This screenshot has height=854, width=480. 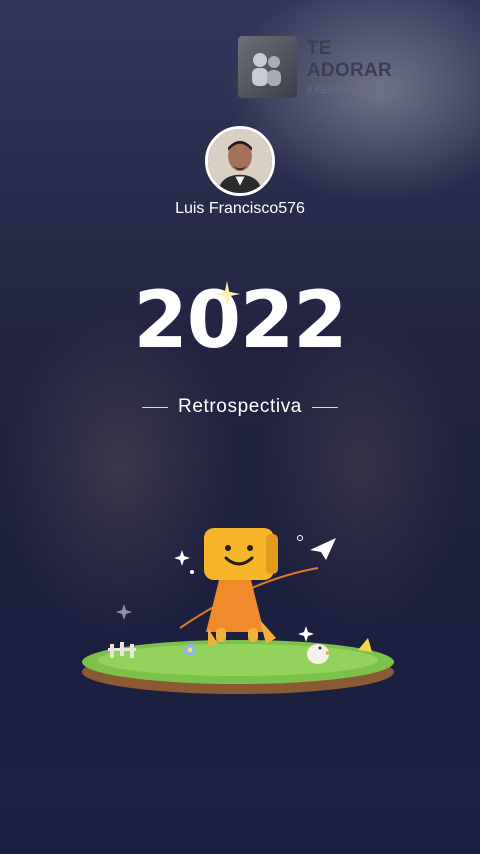 I want to click on user-avatar-icon, so click(x=240, y=161).